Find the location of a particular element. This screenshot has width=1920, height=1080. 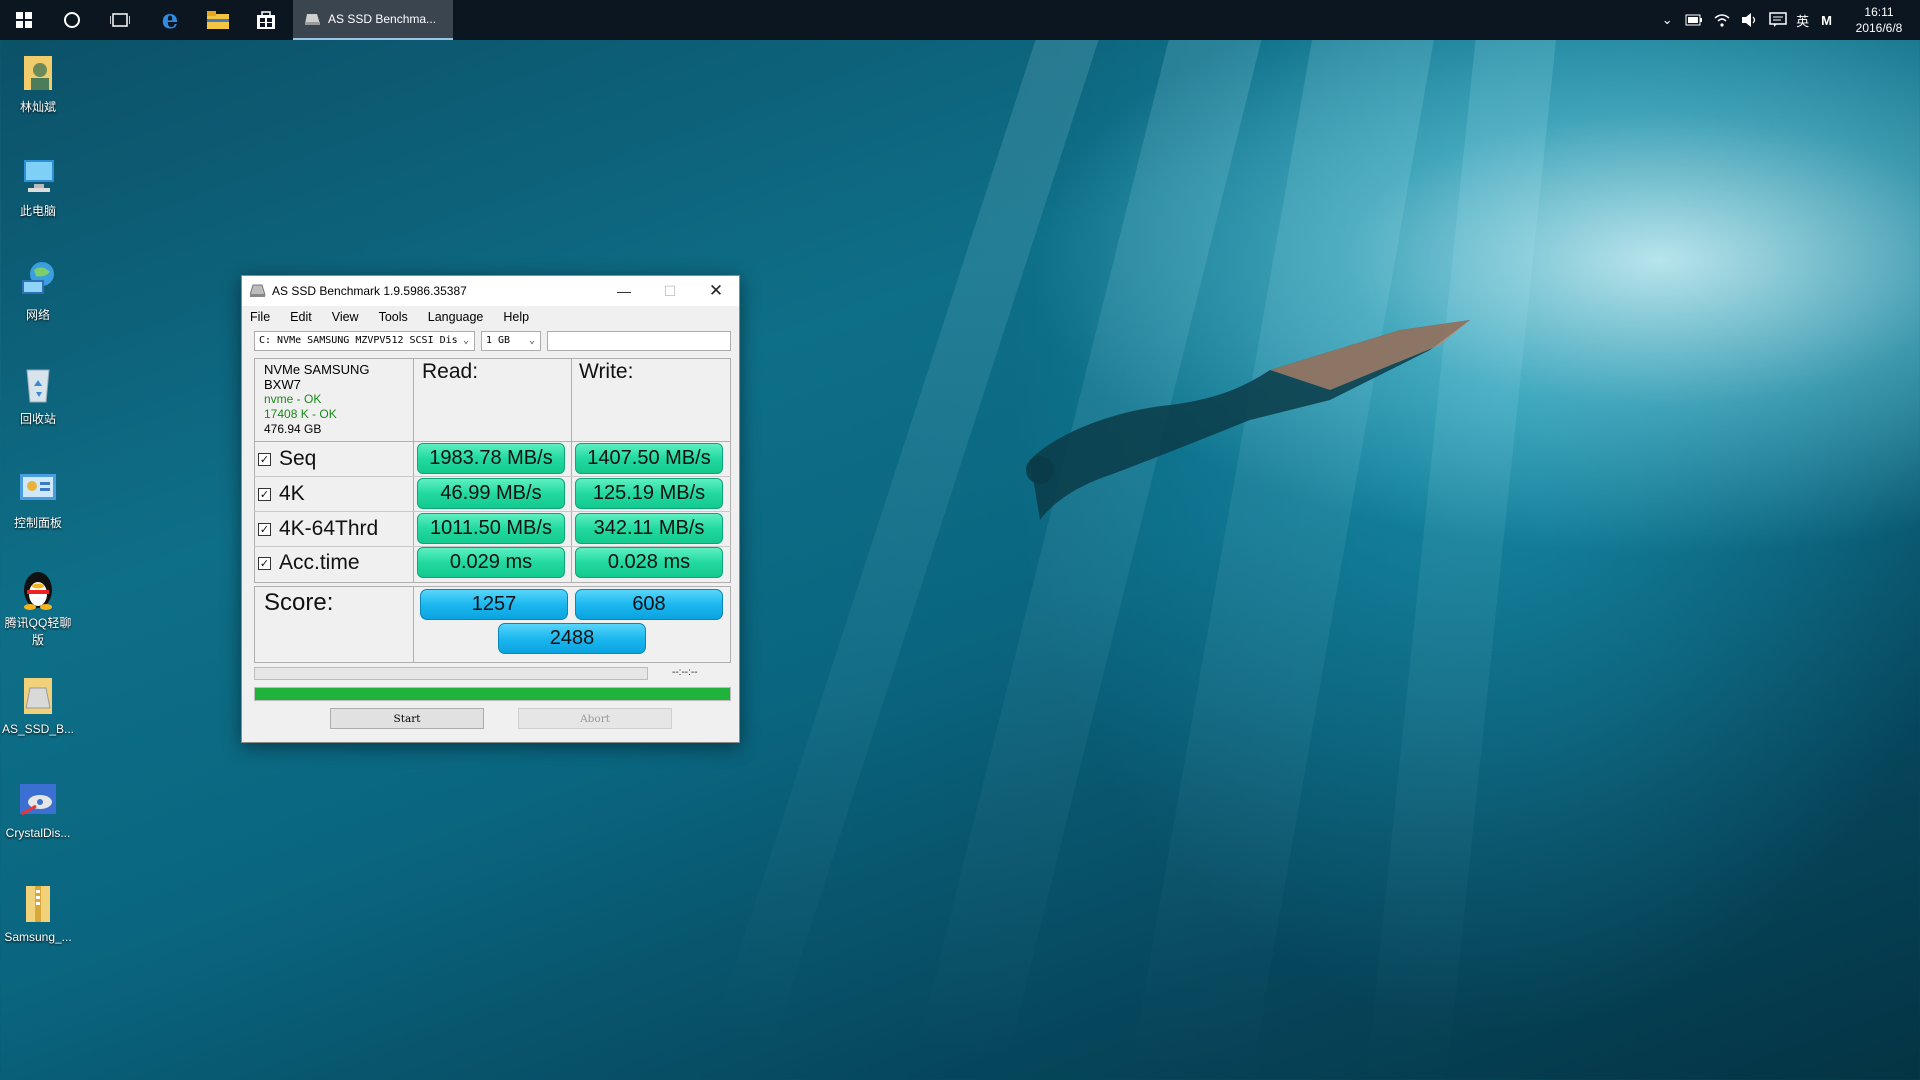

crystaldisk-icon is located at coordinates (38, 800).